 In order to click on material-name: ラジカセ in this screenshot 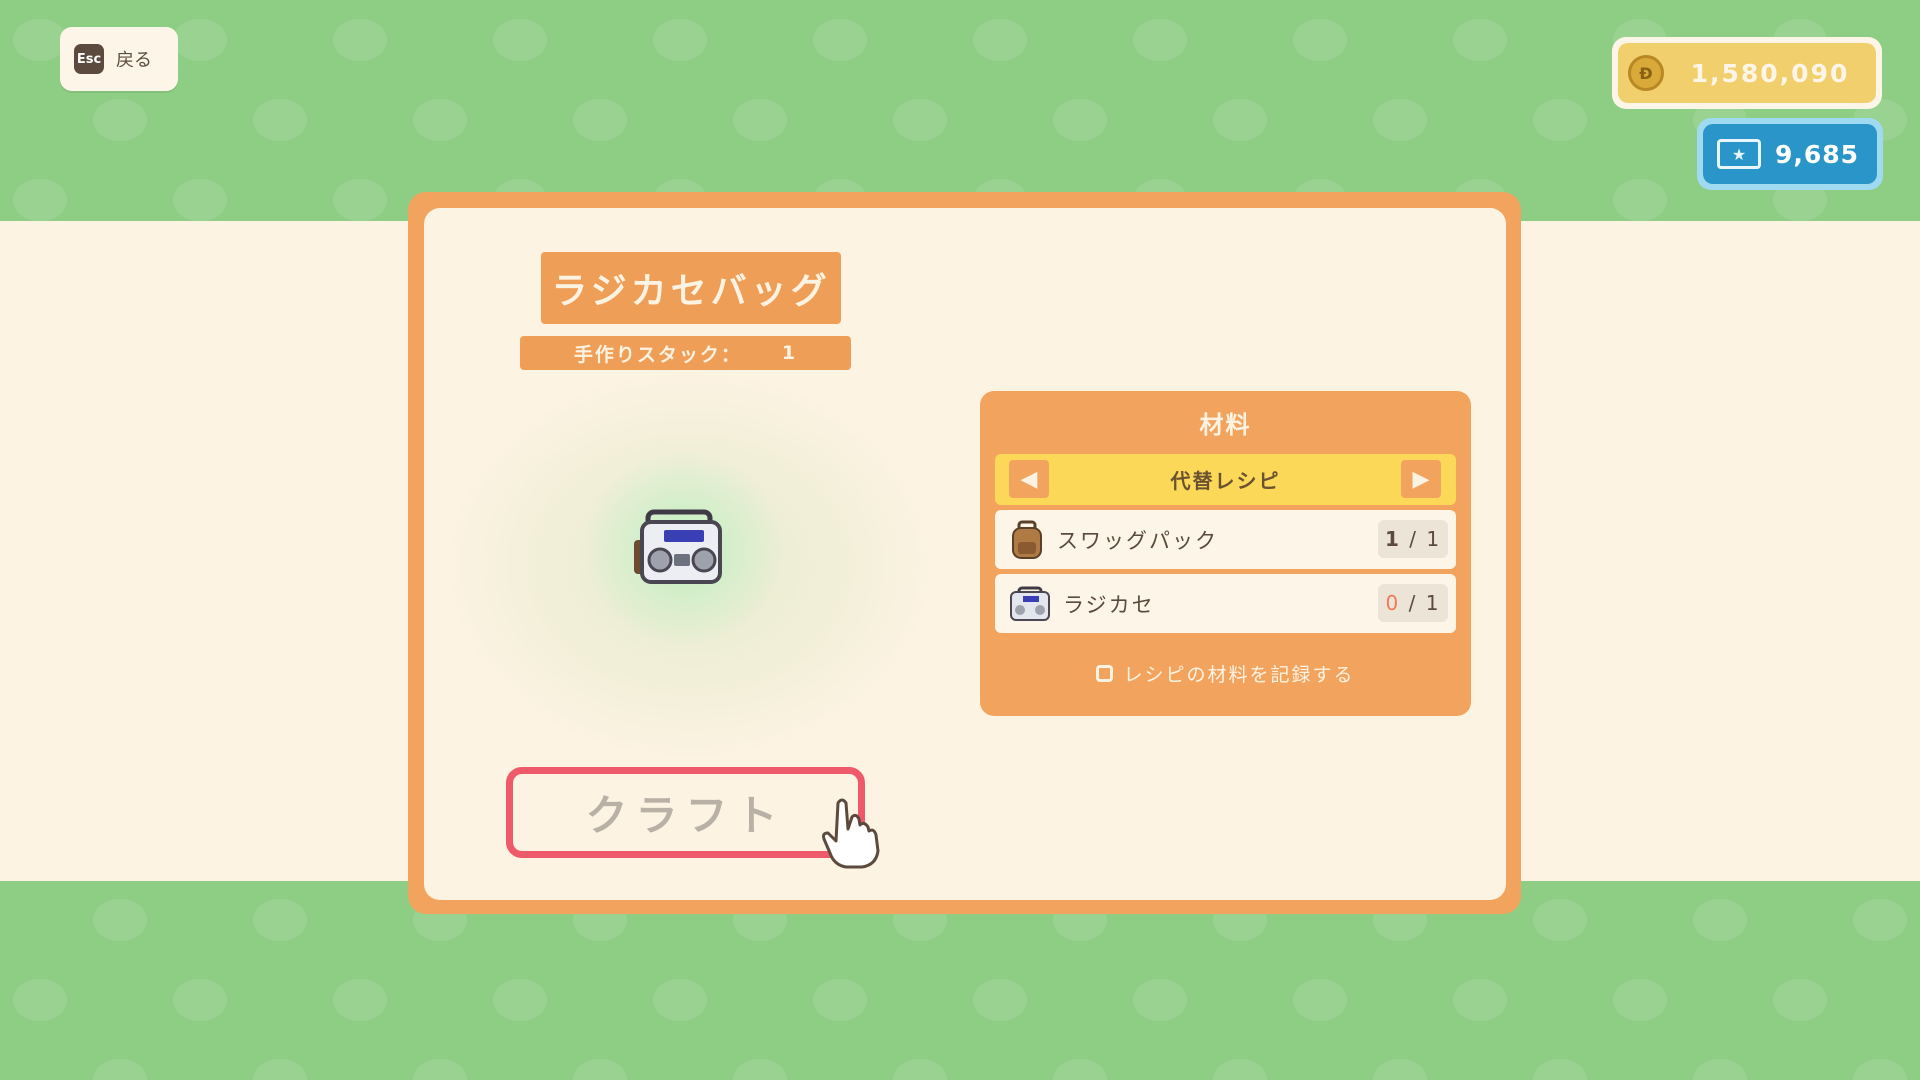, I will do `click(1109, 604)`.